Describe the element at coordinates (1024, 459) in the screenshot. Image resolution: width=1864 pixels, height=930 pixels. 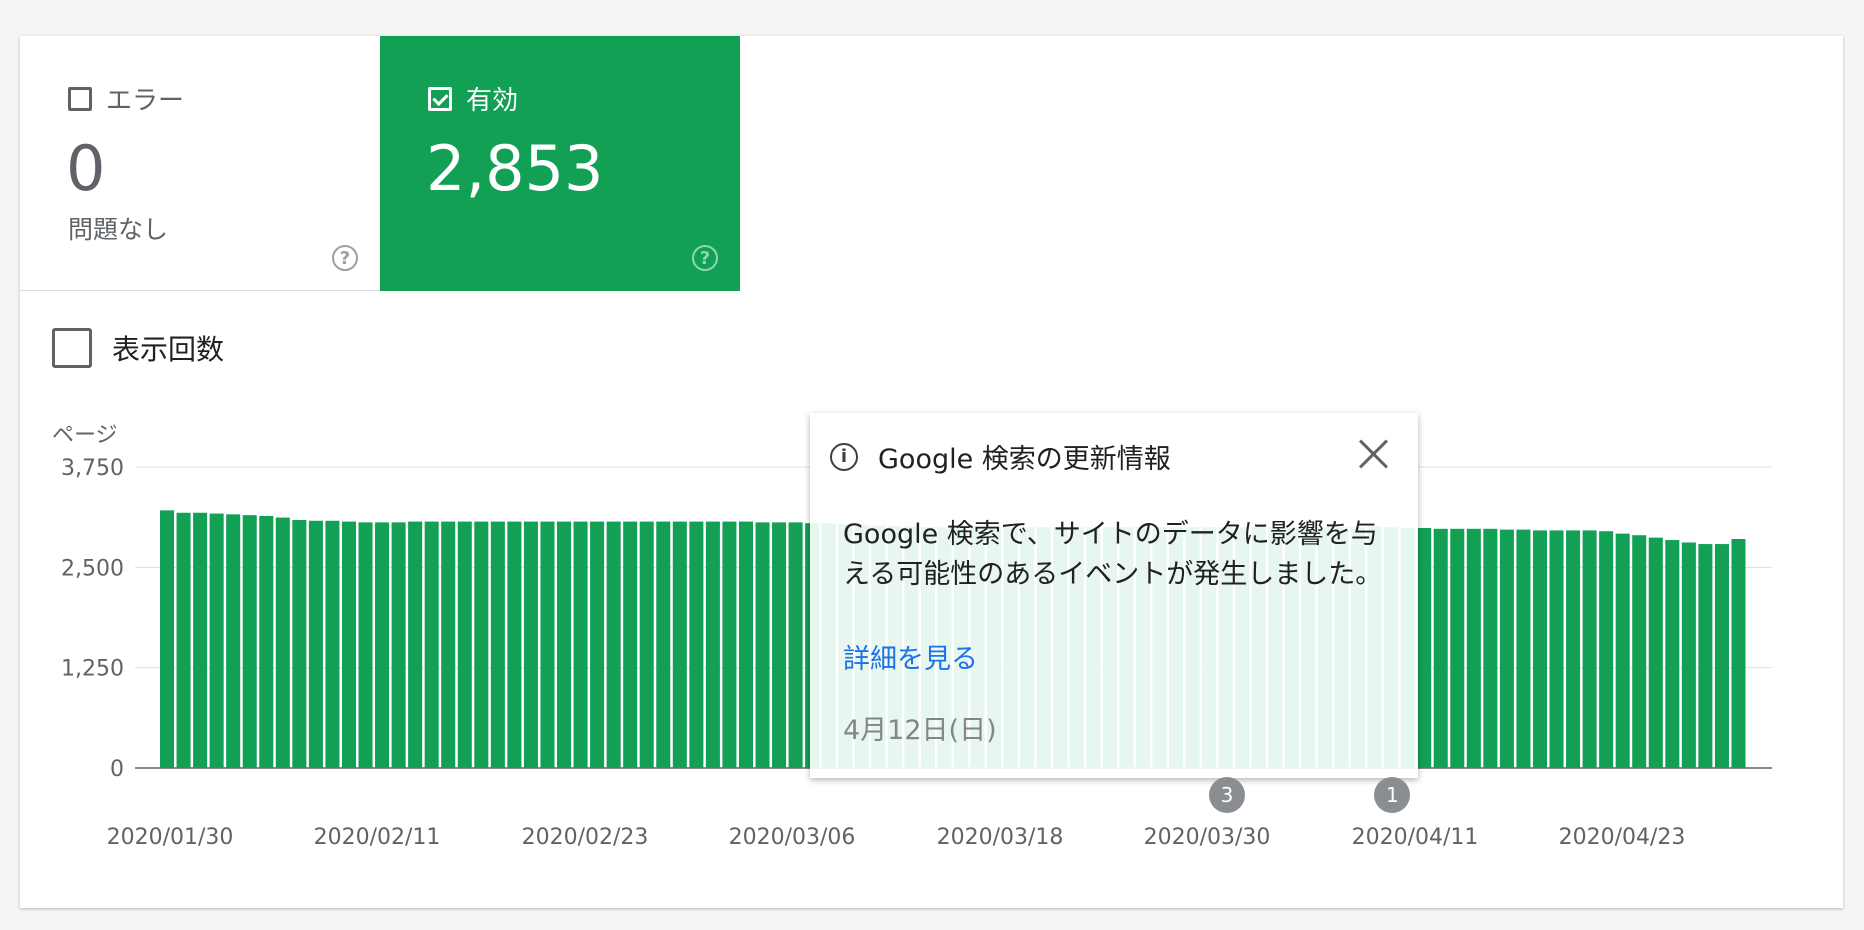
I see `popup-title: Google 検索の更新情報` at that location.